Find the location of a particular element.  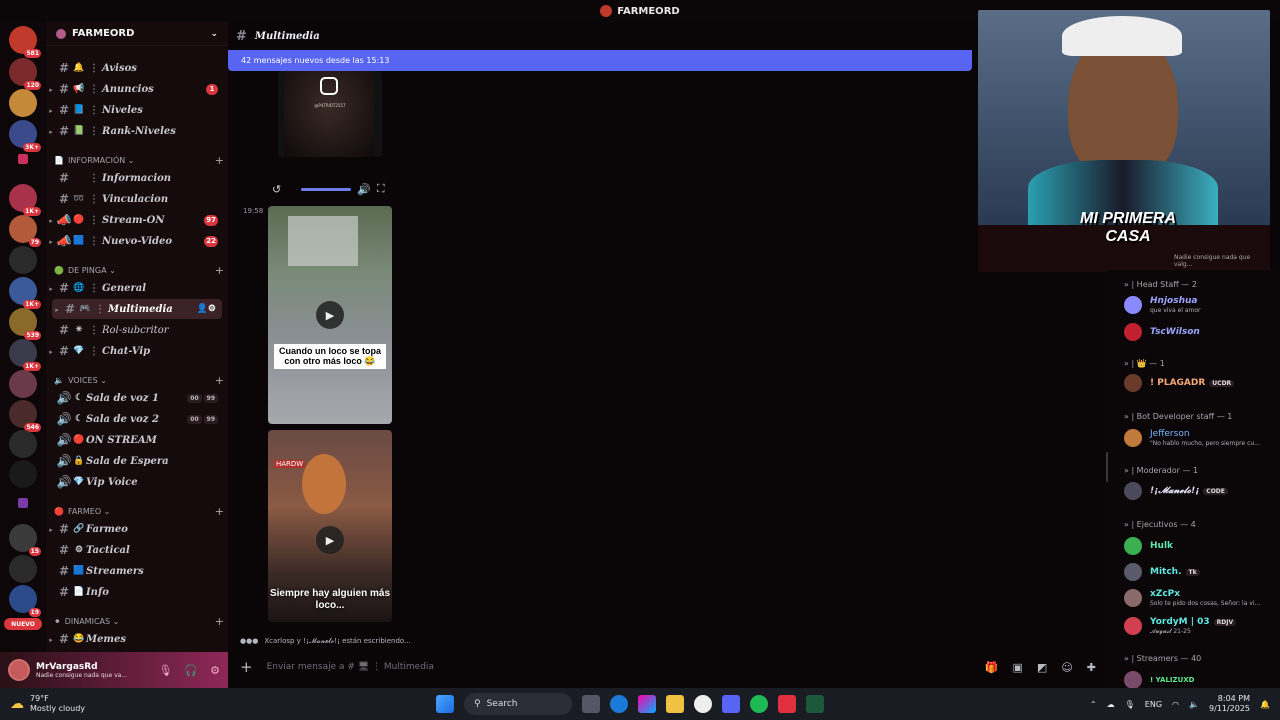

mute-mic-icon: 🎙 is located at coordinates (165, 670).